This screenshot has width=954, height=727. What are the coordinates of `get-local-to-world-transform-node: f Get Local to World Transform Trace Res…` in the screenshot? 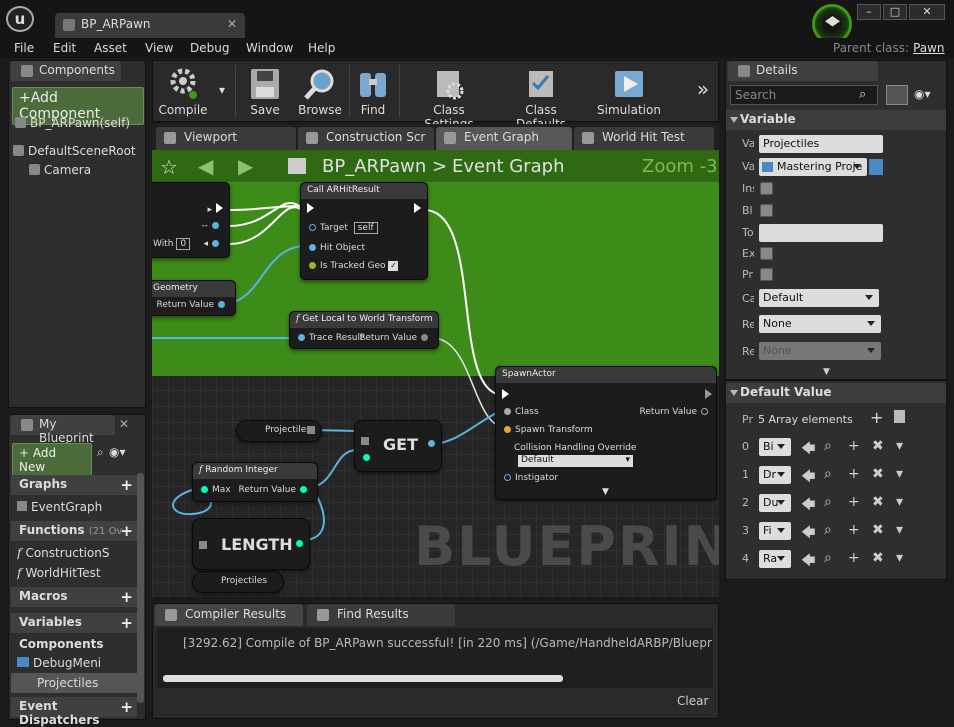 It's located at (364, 330).